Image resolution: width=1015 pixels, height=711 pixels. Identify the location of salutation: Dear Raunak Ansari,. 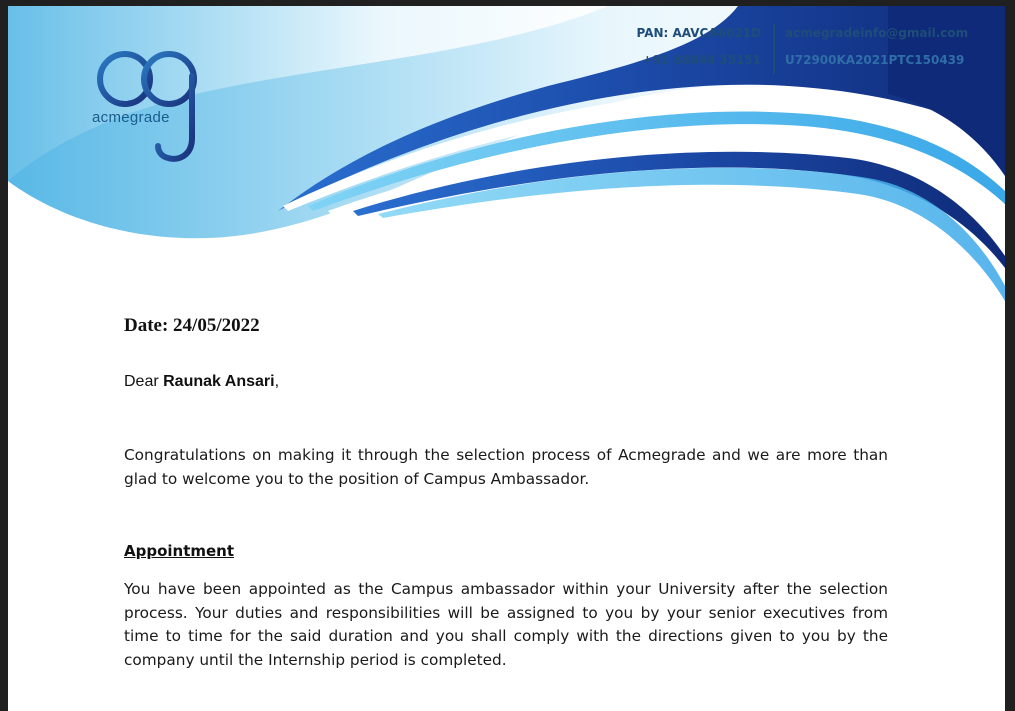
(201, 382).